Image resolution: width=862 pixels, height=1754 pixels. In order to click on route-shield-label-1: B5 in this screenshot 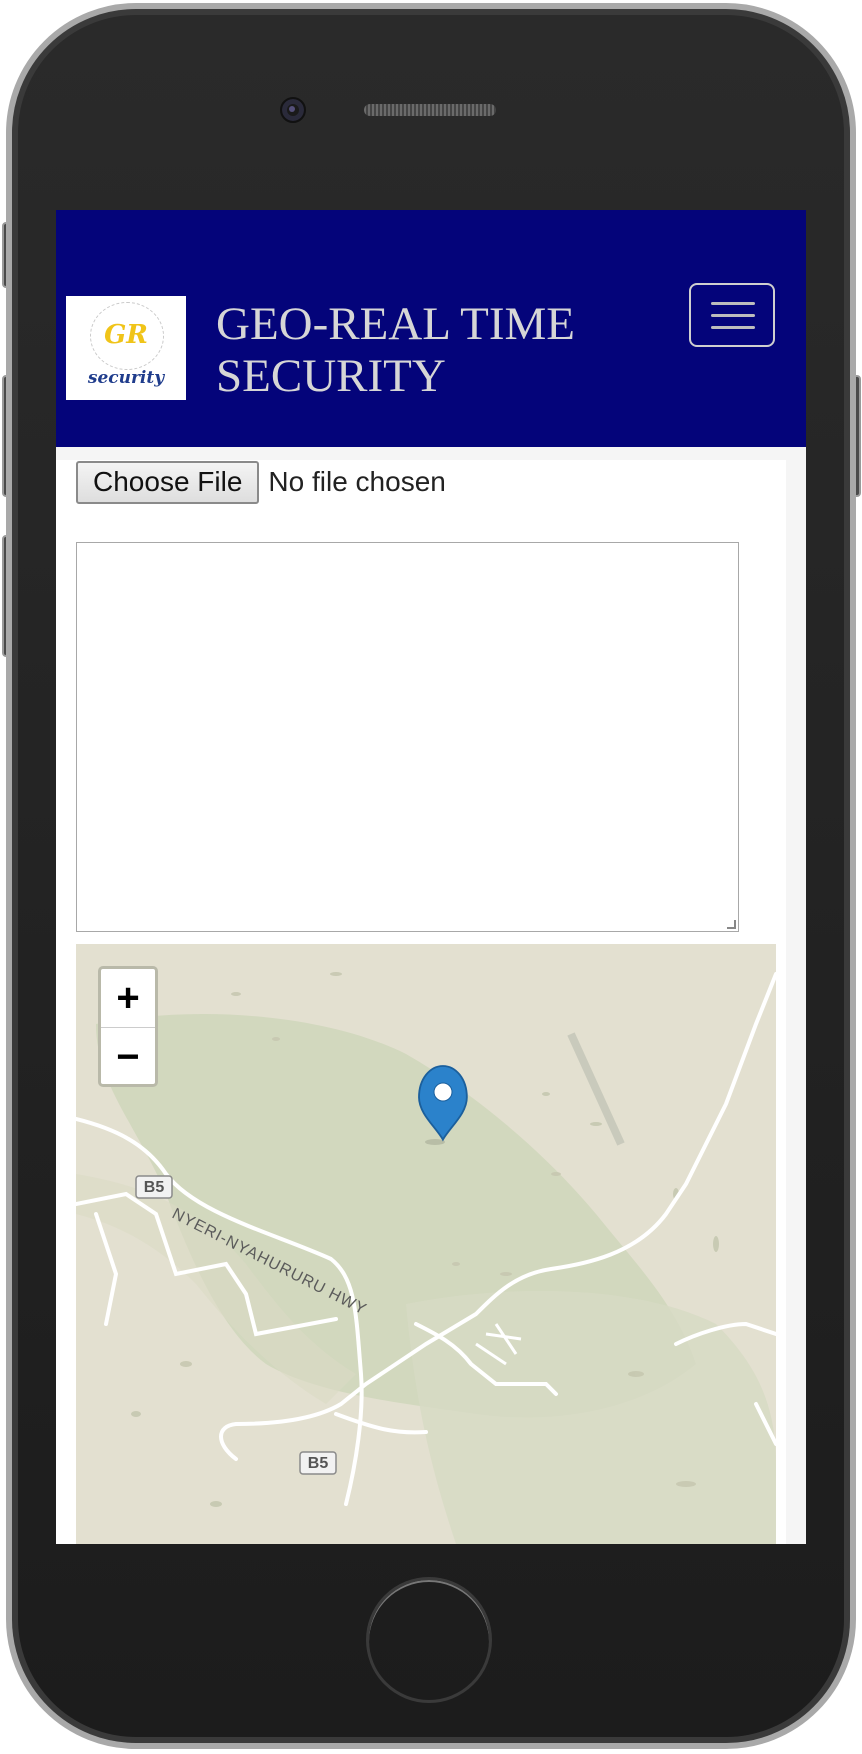, I will do `click(154, 1187)`.